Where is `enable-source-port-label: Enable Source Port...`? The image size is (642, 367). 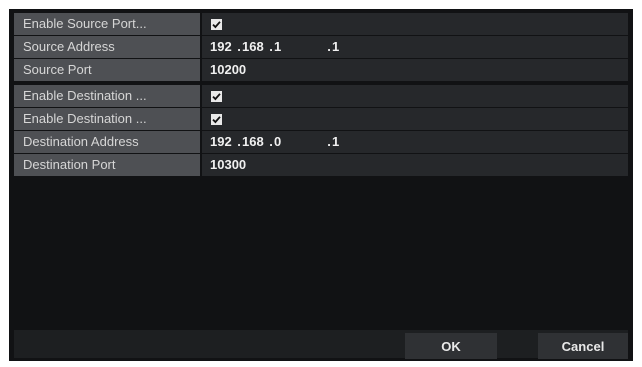 enable-source-port-label: Enable Source Port... is located at coordinates (108, 24).